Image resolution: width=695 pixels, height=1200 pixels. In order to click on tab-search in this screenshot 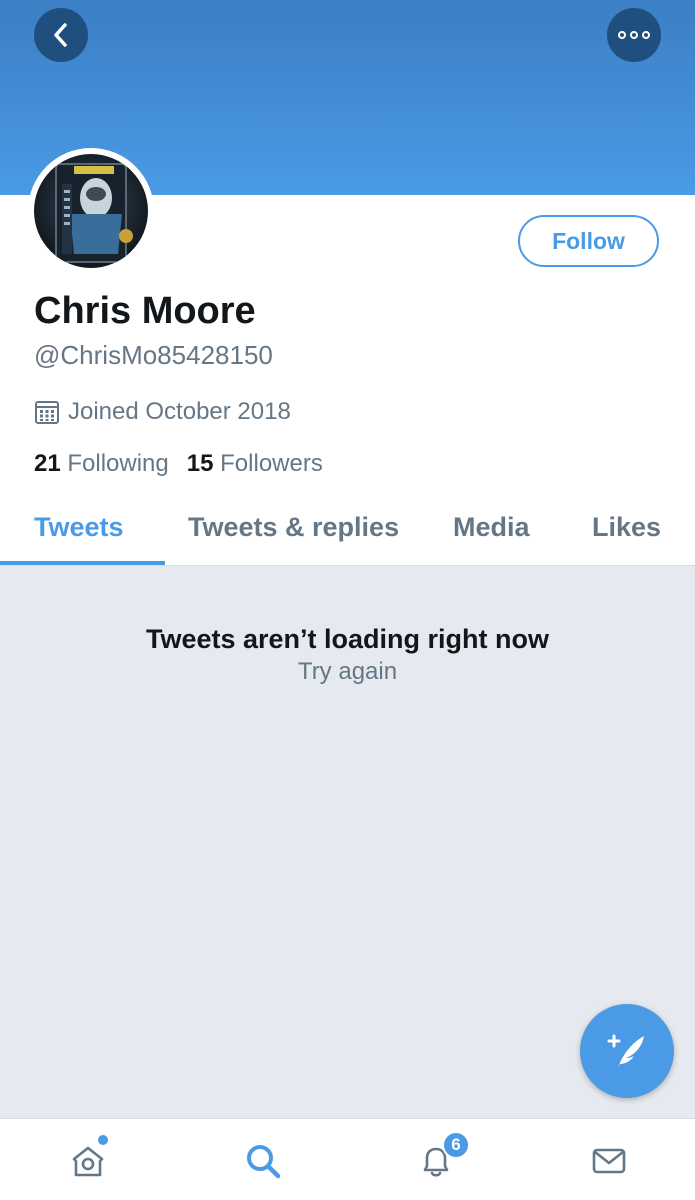, I will do `click(263, 1161)`.